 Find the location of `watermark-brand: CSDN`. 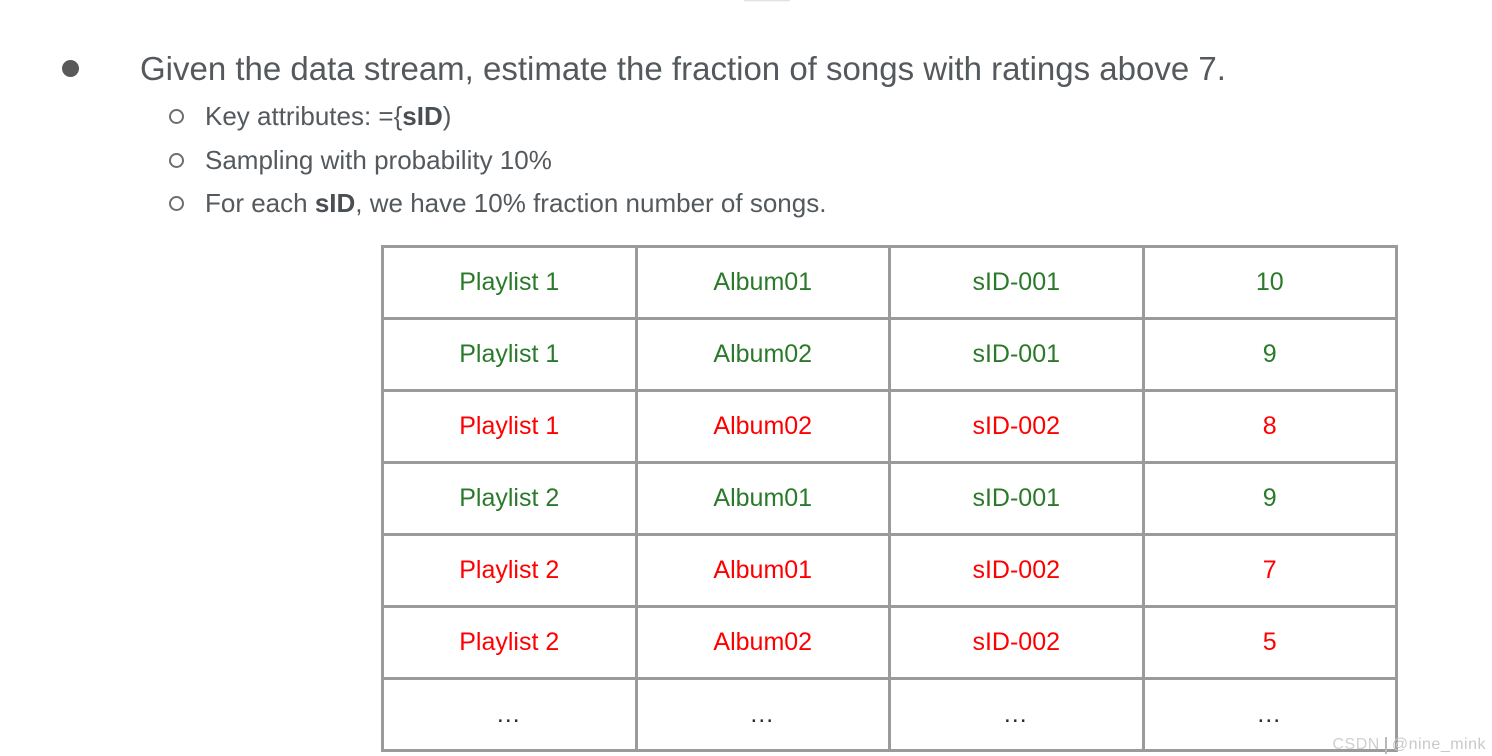

watermark-brand: CSDN is located at coordinates (1356, 744).